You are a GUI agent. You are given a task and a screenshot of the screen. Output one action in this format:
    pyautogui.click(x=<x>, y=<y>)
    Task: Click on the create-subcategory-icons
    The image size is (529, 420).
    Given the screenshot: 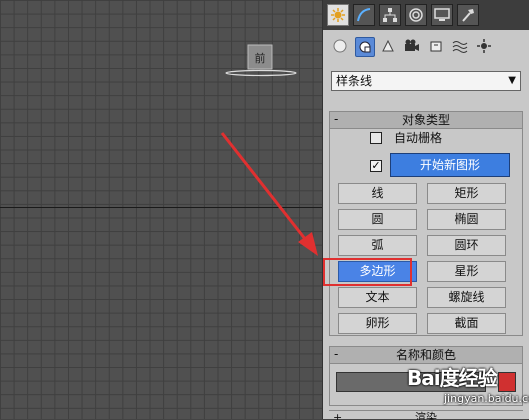 What is the action you would take?
    pyautogui.click(x=426, y=47)
    